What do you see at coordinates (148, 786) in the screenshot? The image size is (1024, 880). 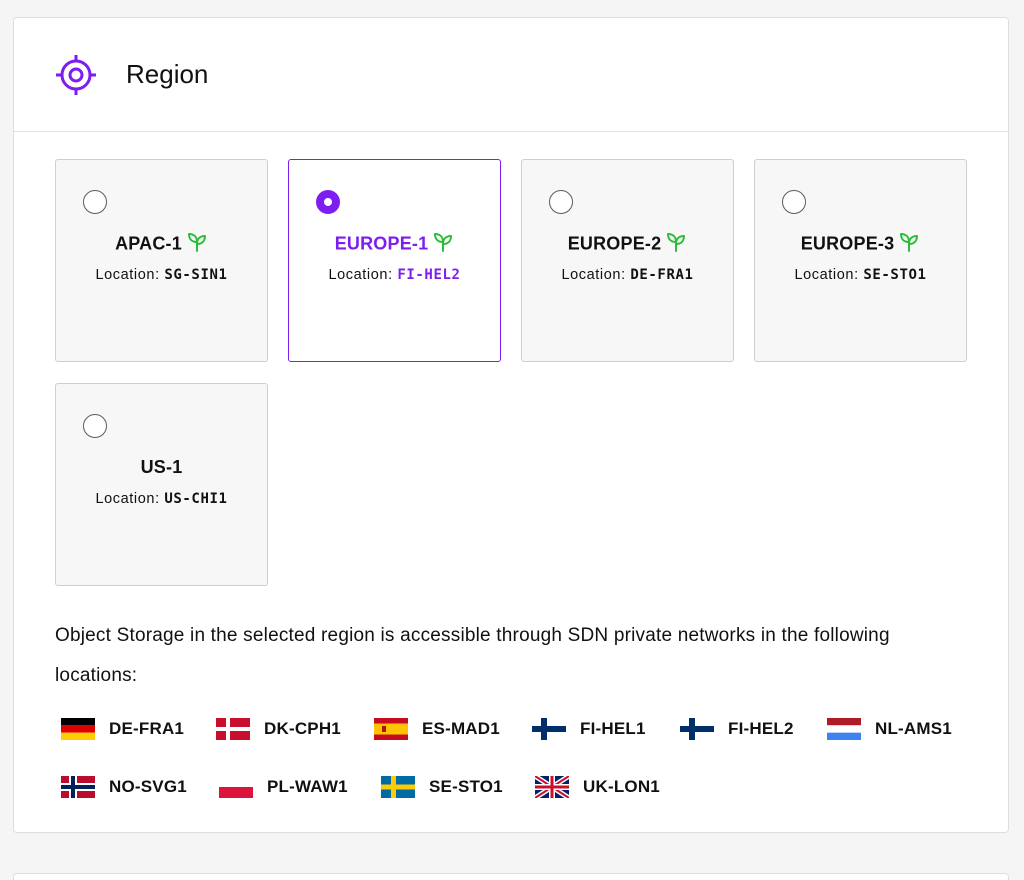 I see `location-code-label: NO-SVG1` at bounding box center [148, 786].